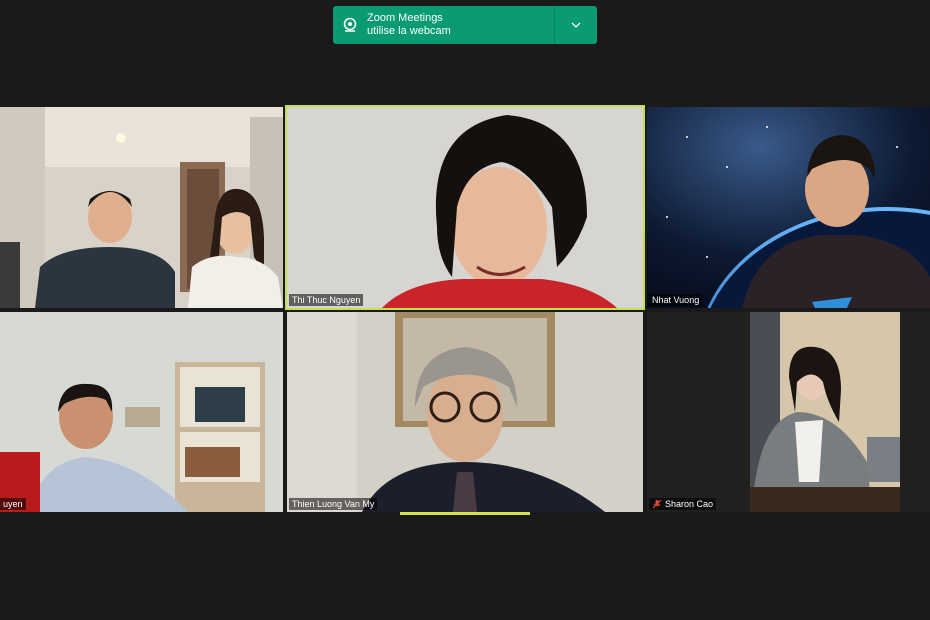 Image resolution: width=930 pixels, height=620 pixels. What do you see at coordinates (657, 504) in the screenshot?
I see `mic-muted-icon` at bounding box center [657, 504].